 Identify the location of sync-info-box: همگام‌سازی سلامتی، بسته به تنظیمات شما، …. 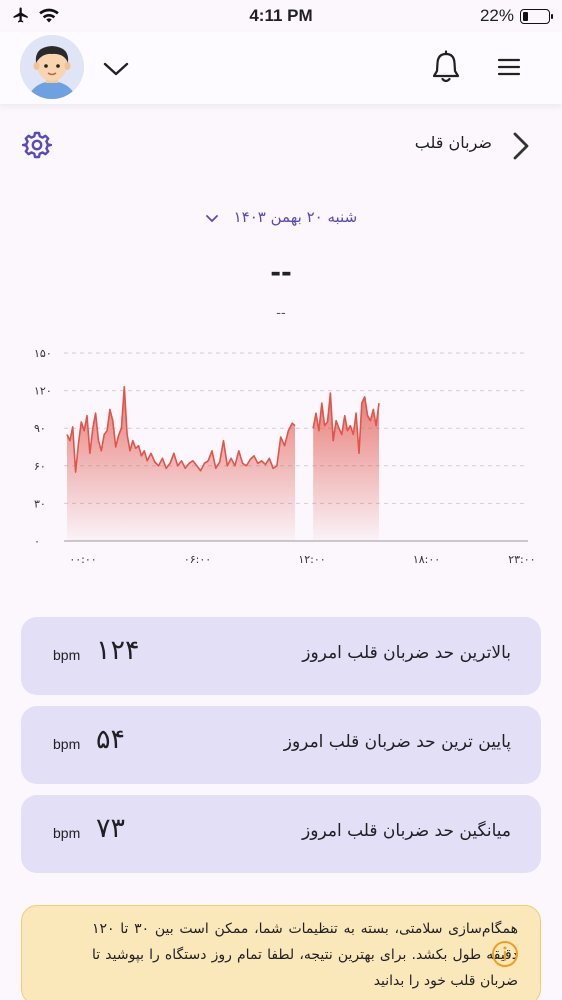
(281, 952).